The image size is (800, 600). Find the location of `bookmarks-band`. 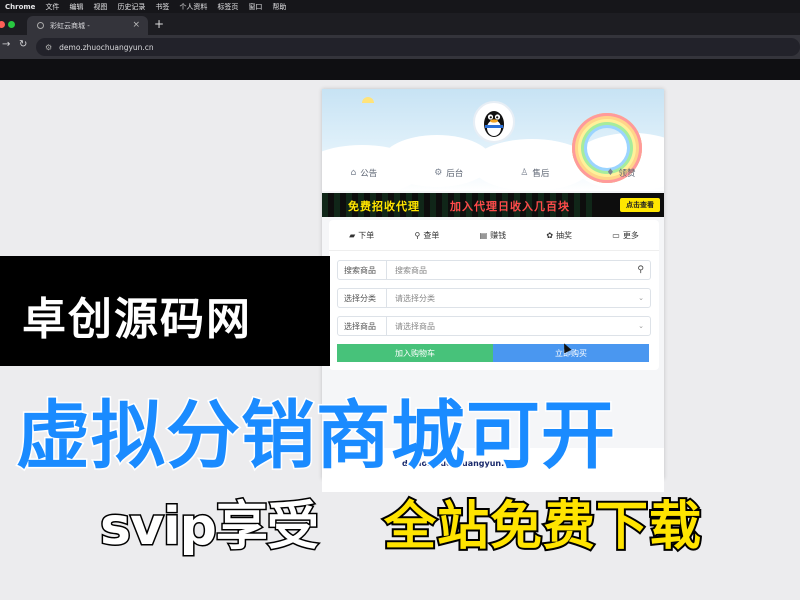

bookmarks-band is located at coordinates (400, 69).